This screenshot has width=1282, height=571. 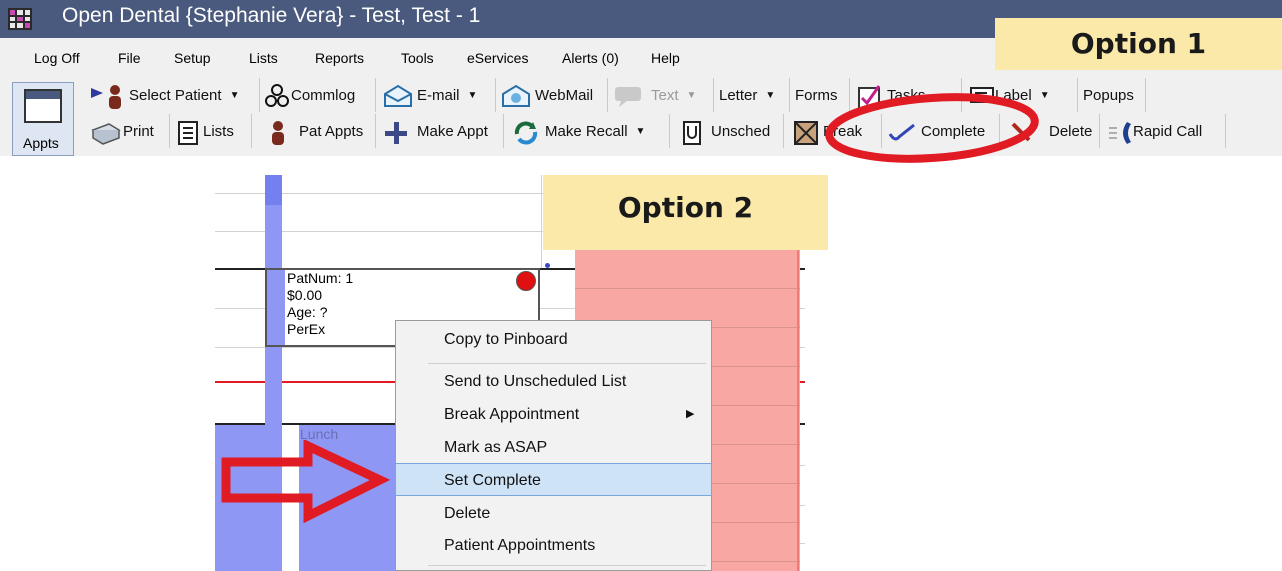 What do you see at coordinates (1164, 131) in the screenshot?
I see `rapid-call-button: Rapid Call` at bounding box center [1164, 131].